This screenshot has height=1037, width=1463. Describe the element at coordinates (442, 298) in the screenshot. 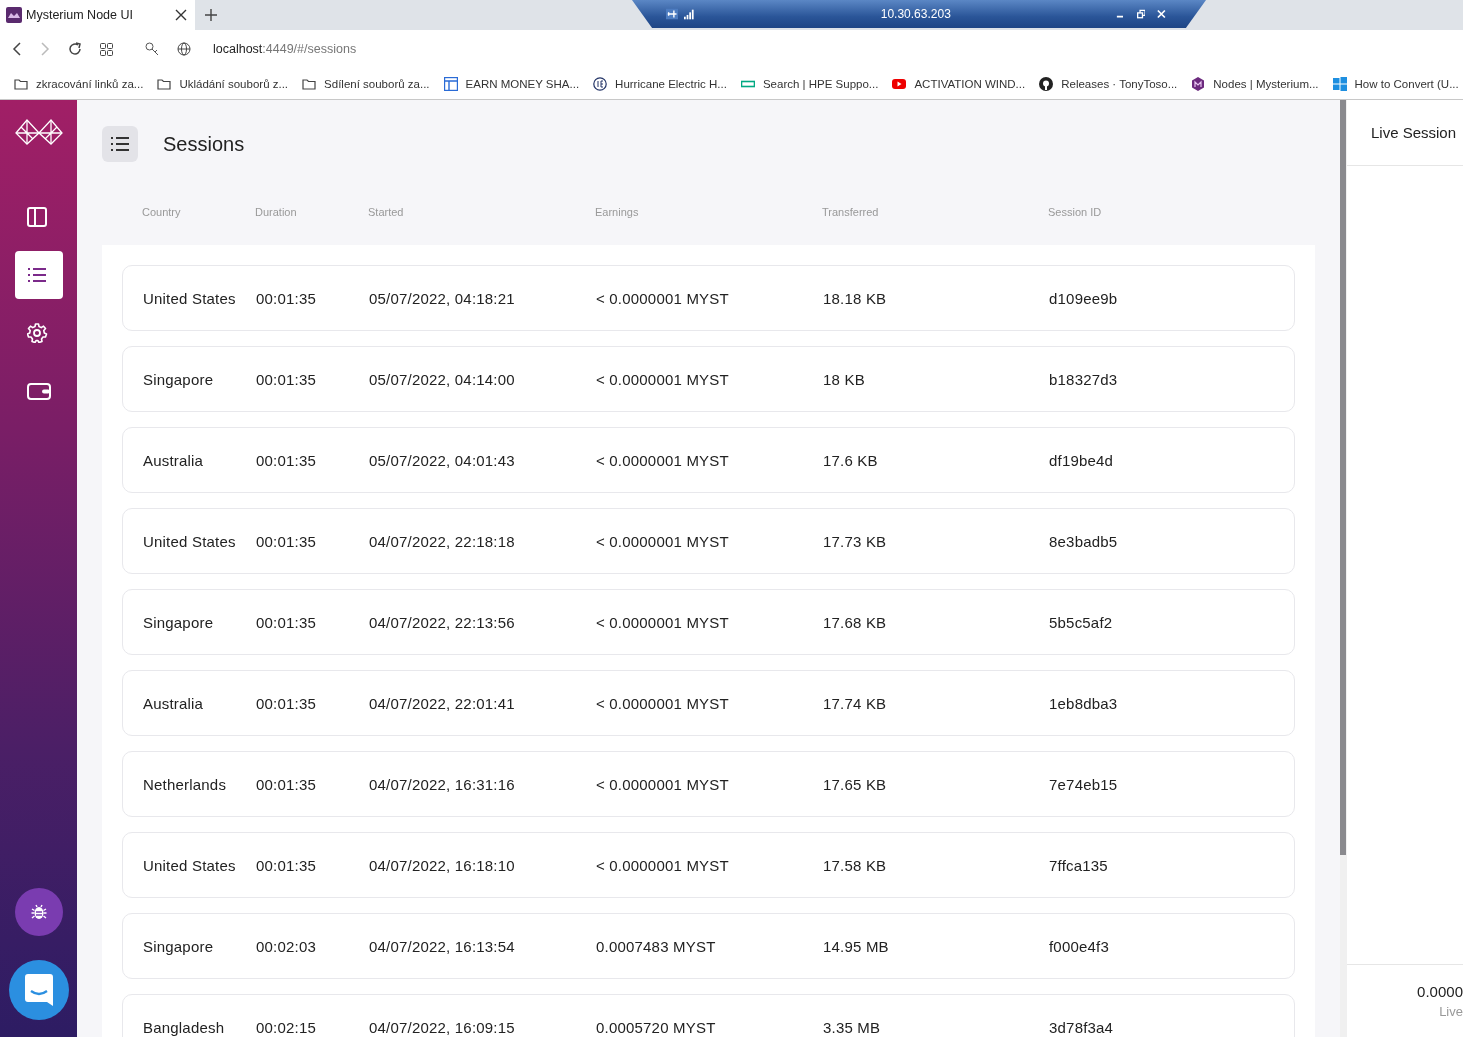

I see `table-cell: 05/07/2022, 04:18:21` at that location.